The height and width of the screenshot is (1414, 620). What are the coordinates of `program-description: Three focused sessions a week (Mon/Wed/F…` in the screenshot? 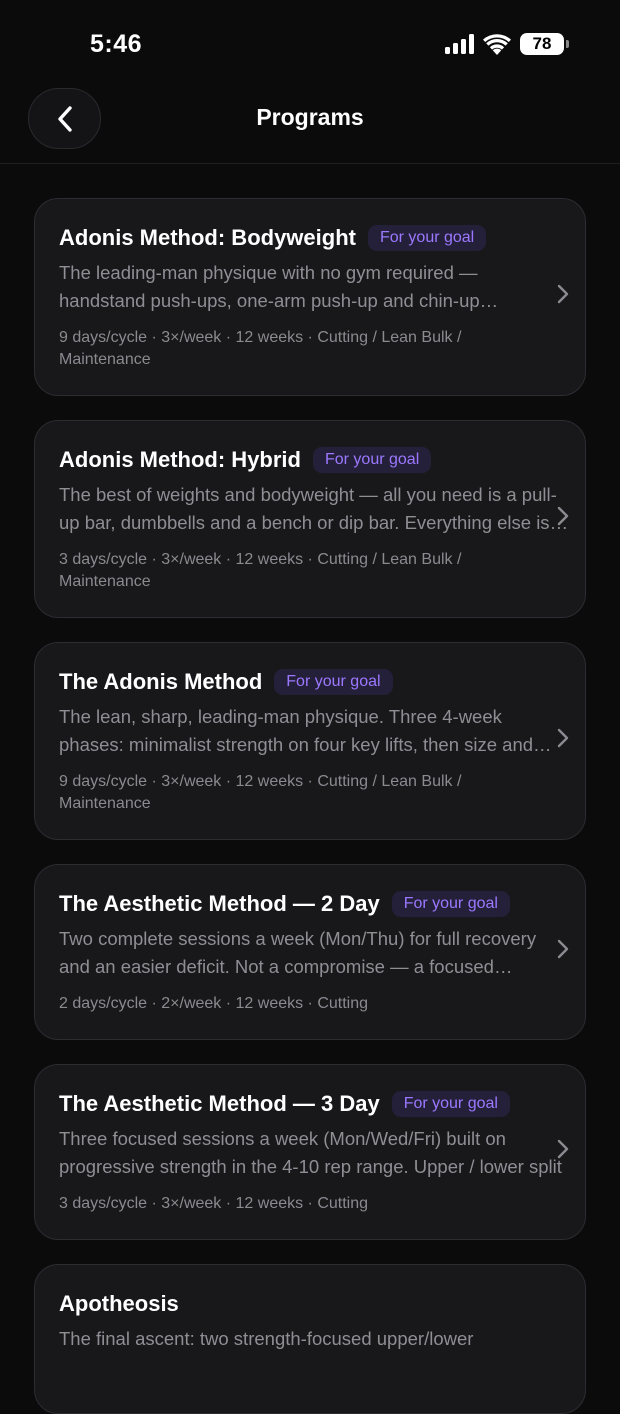 It's located at (310, 1152).